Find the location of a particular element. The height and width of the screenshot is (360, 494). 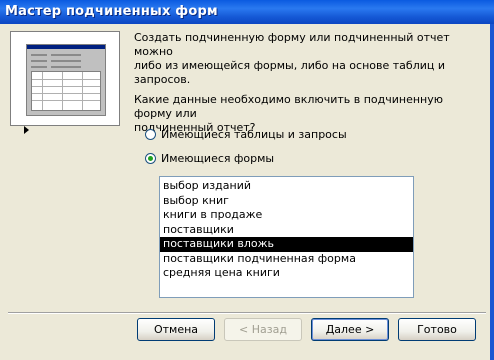

finish-button: Готово is located at coordinates (437, 329).